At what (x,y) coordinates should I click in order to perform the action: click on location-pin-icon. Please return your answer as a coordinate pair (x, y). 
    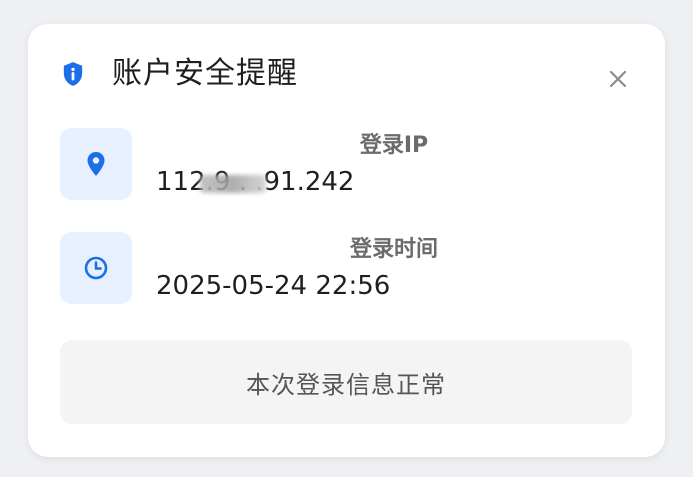
    Looking at the image, I should click on (96, 164).